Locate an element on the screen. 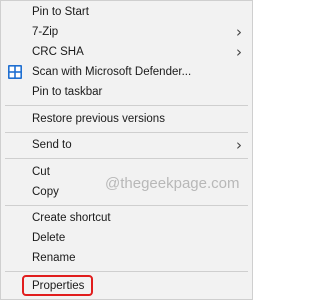  menu-item-label: Pin to taskbar is located at coordinates (67, 92).